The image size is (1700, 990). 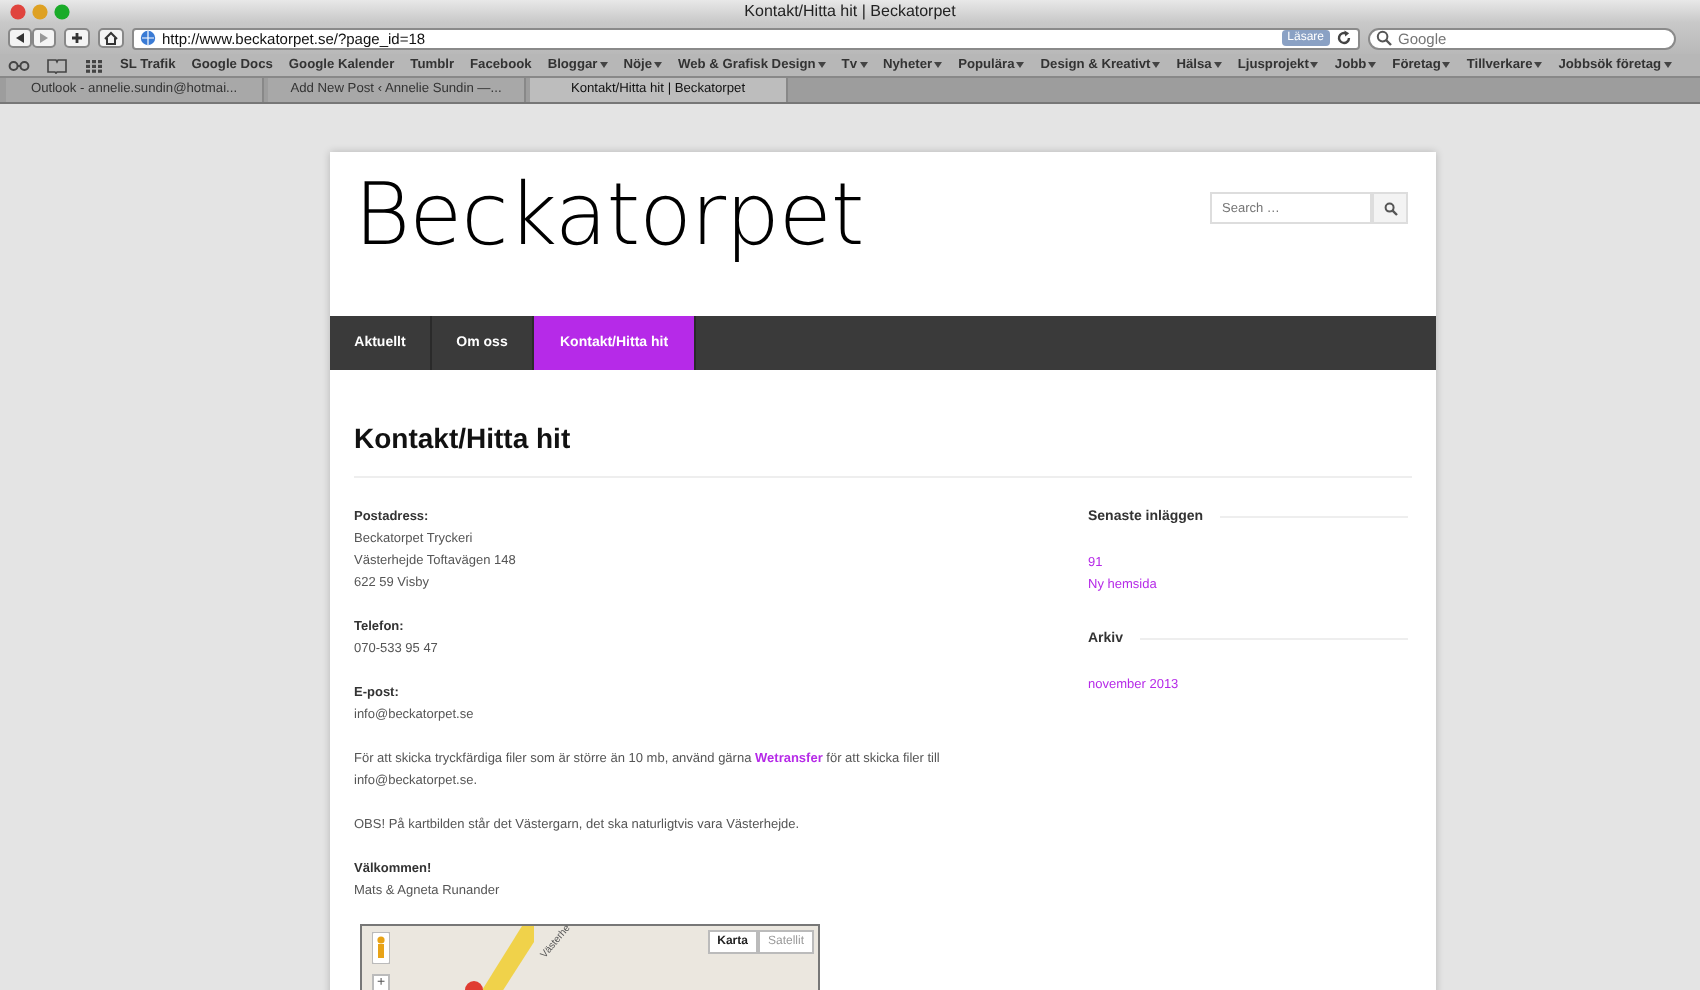 What do you see at coordinates (1344, 38) in the screenshot?
I see `reload-icon` at bounding box center [1344, 38].